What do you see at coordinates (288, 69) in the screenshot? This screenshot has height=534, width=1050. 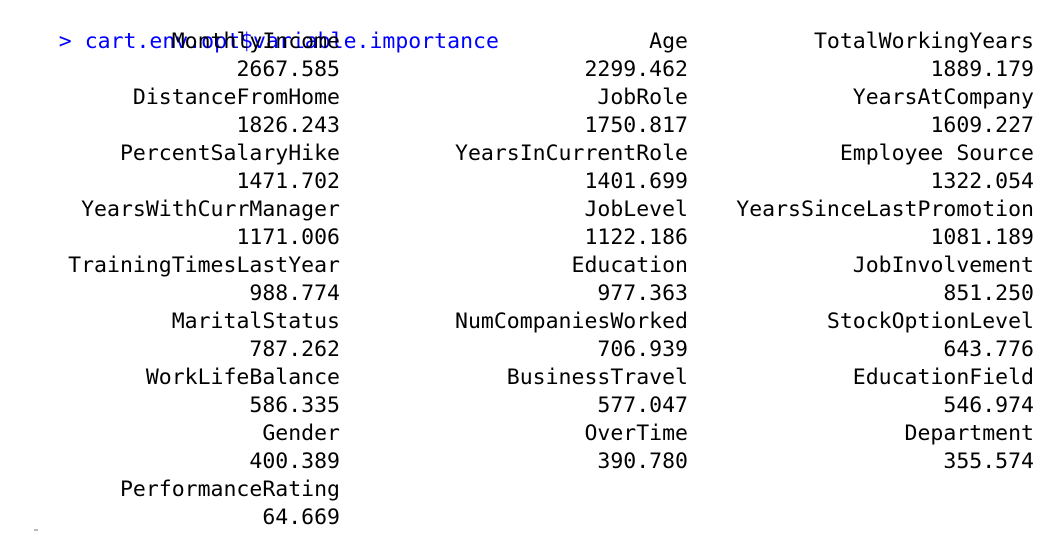 I see `importance-value: 2667.585` at bounding box center [288, 69].